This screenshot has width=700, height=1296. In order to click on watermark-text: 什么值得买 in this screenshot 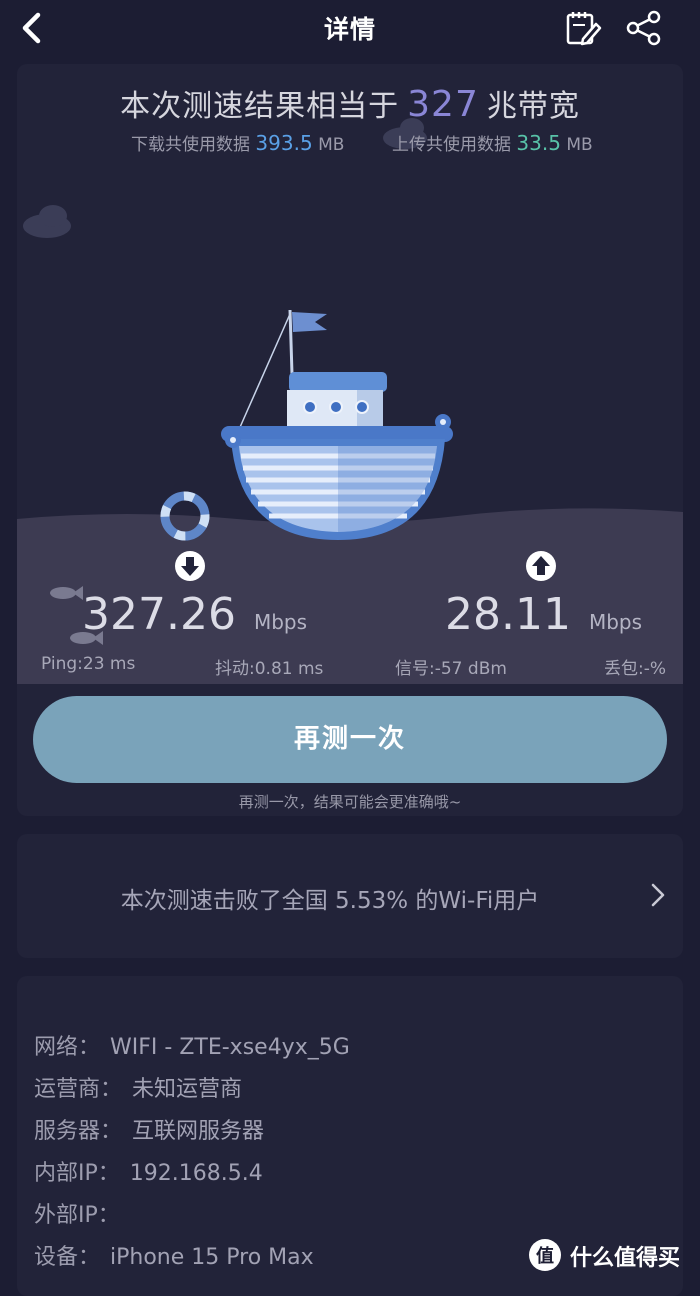, I will do `click(625, 1258)`.